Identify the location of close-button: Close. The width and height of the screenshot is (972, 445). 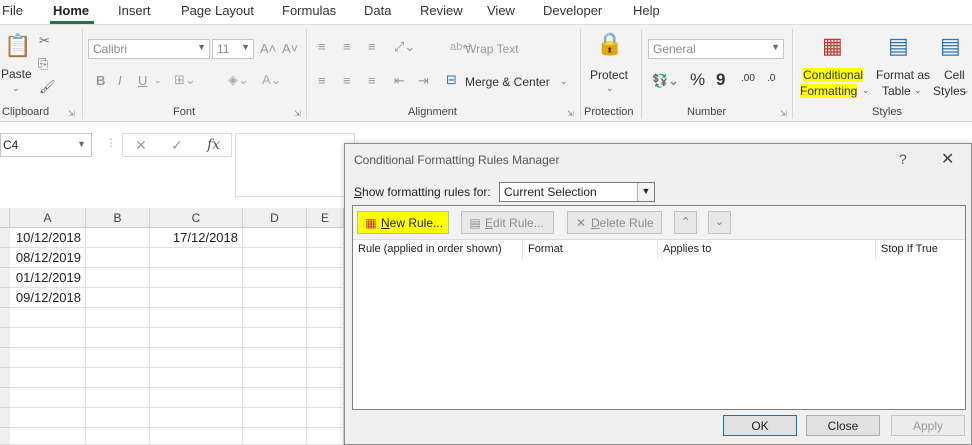
(843, 425).